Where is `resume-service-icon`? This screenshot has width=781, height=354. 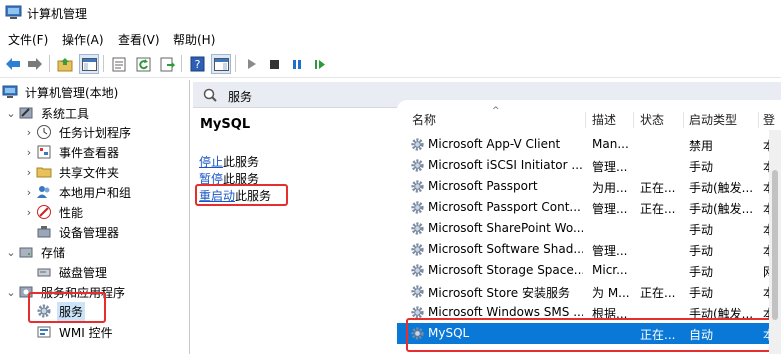
resume-service-icon is located at coordinates (320, 64).